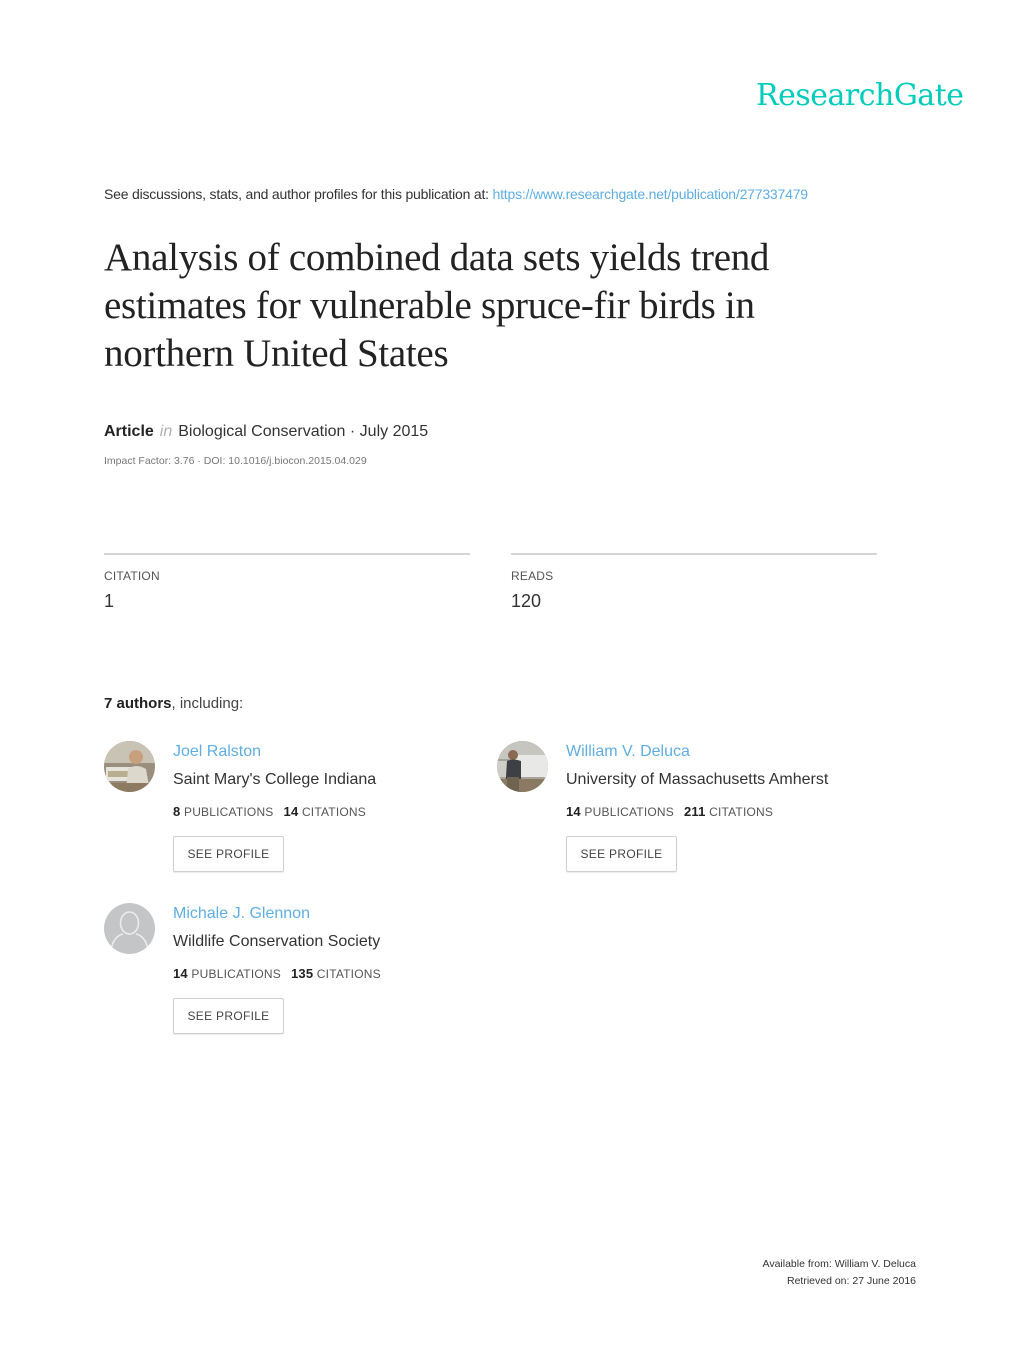  I want to click on author-name: William V. Deluca, so click(628, 752).